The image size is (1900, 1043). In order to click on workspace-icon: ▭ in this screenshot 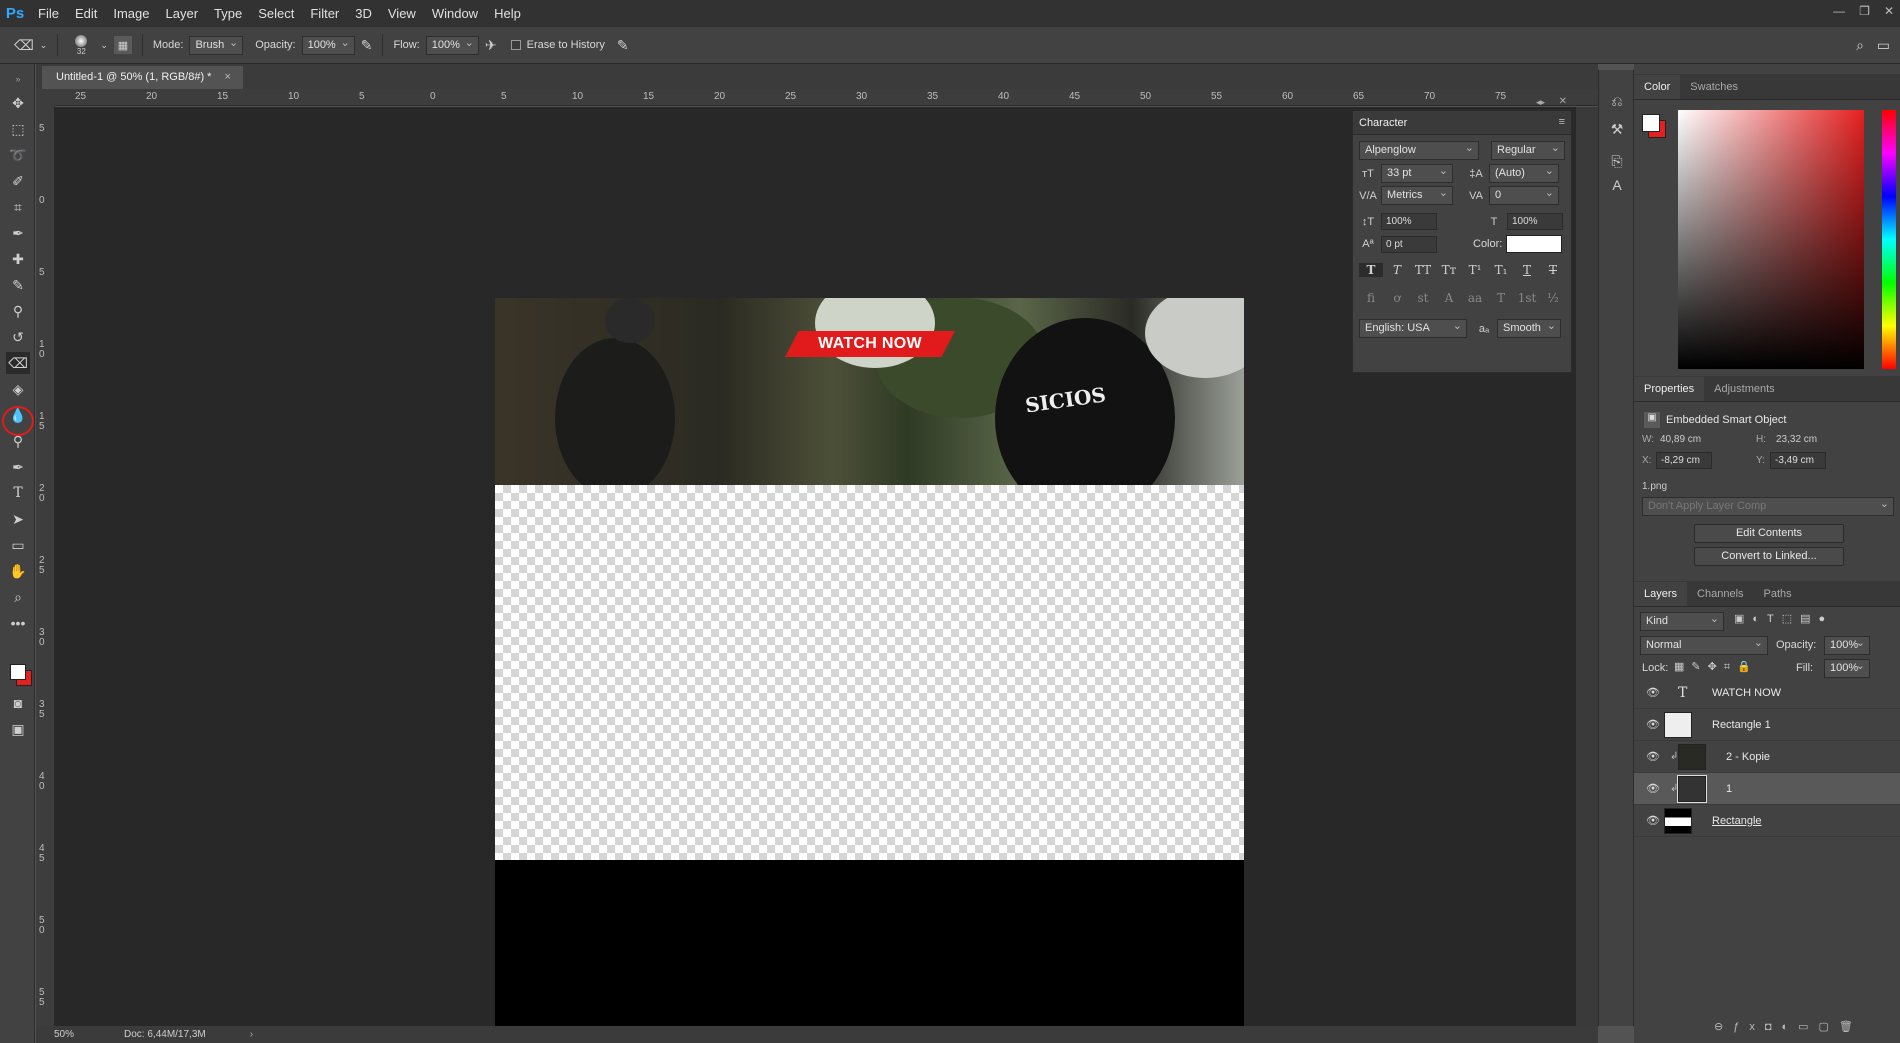, I will do `click(1883, 45)`.